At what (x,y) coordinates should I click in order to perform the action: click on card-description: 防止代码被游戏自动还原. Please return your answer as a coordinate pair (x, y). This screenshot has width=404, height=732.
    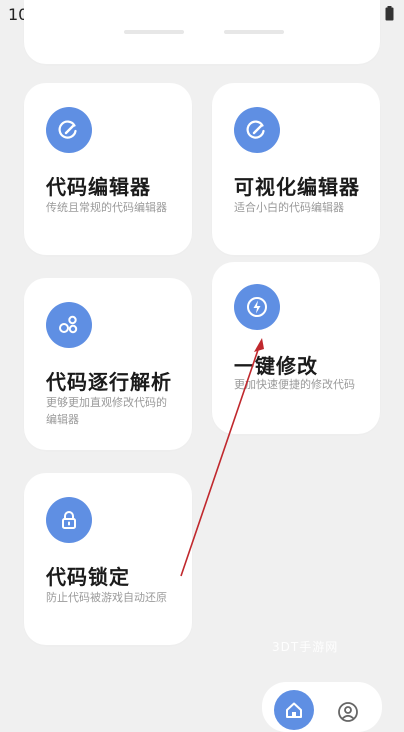
    Looking at the image, I should click on (106, 597).